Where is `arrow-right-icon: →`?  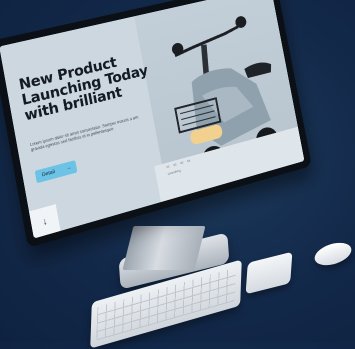
arrow-right-icon: → is located at coordinates (68, 168).